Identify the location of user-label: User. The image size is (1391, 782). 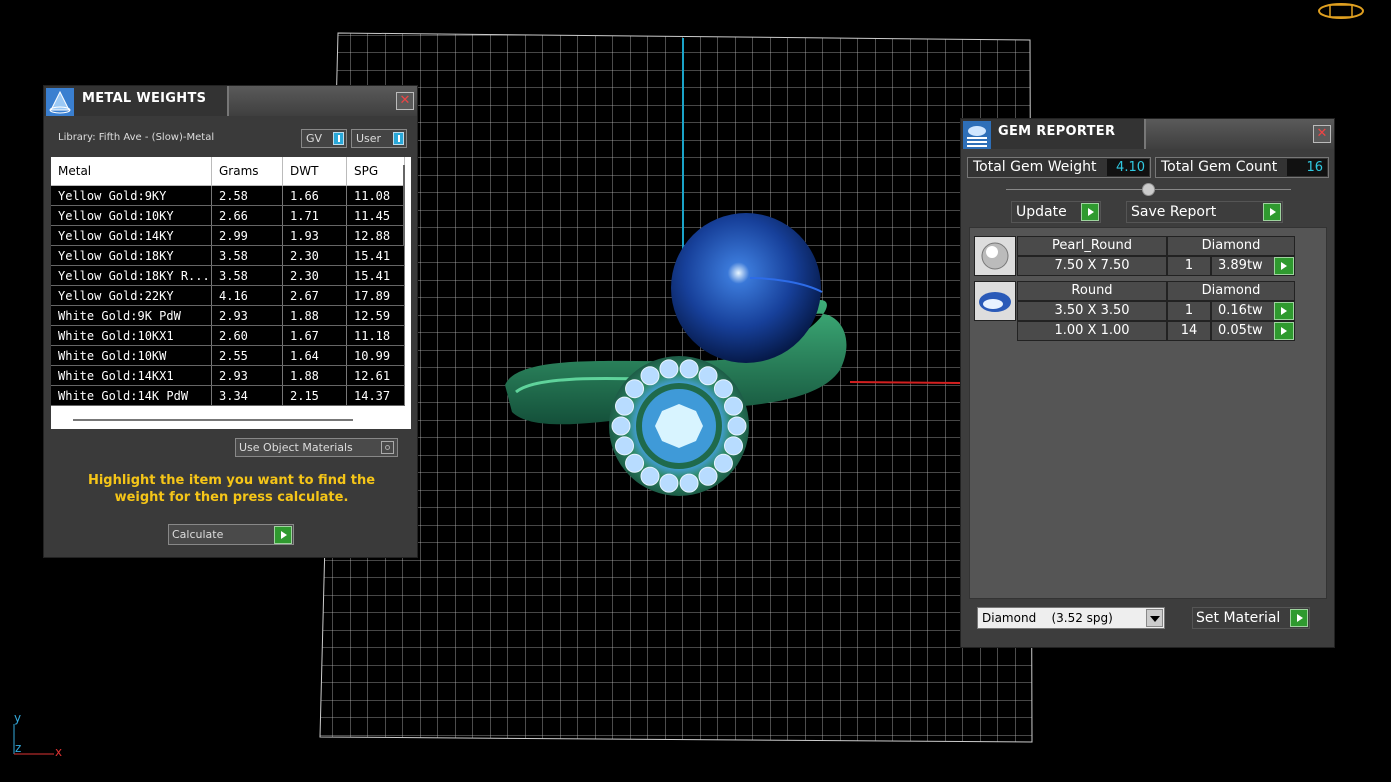
(369, 138).